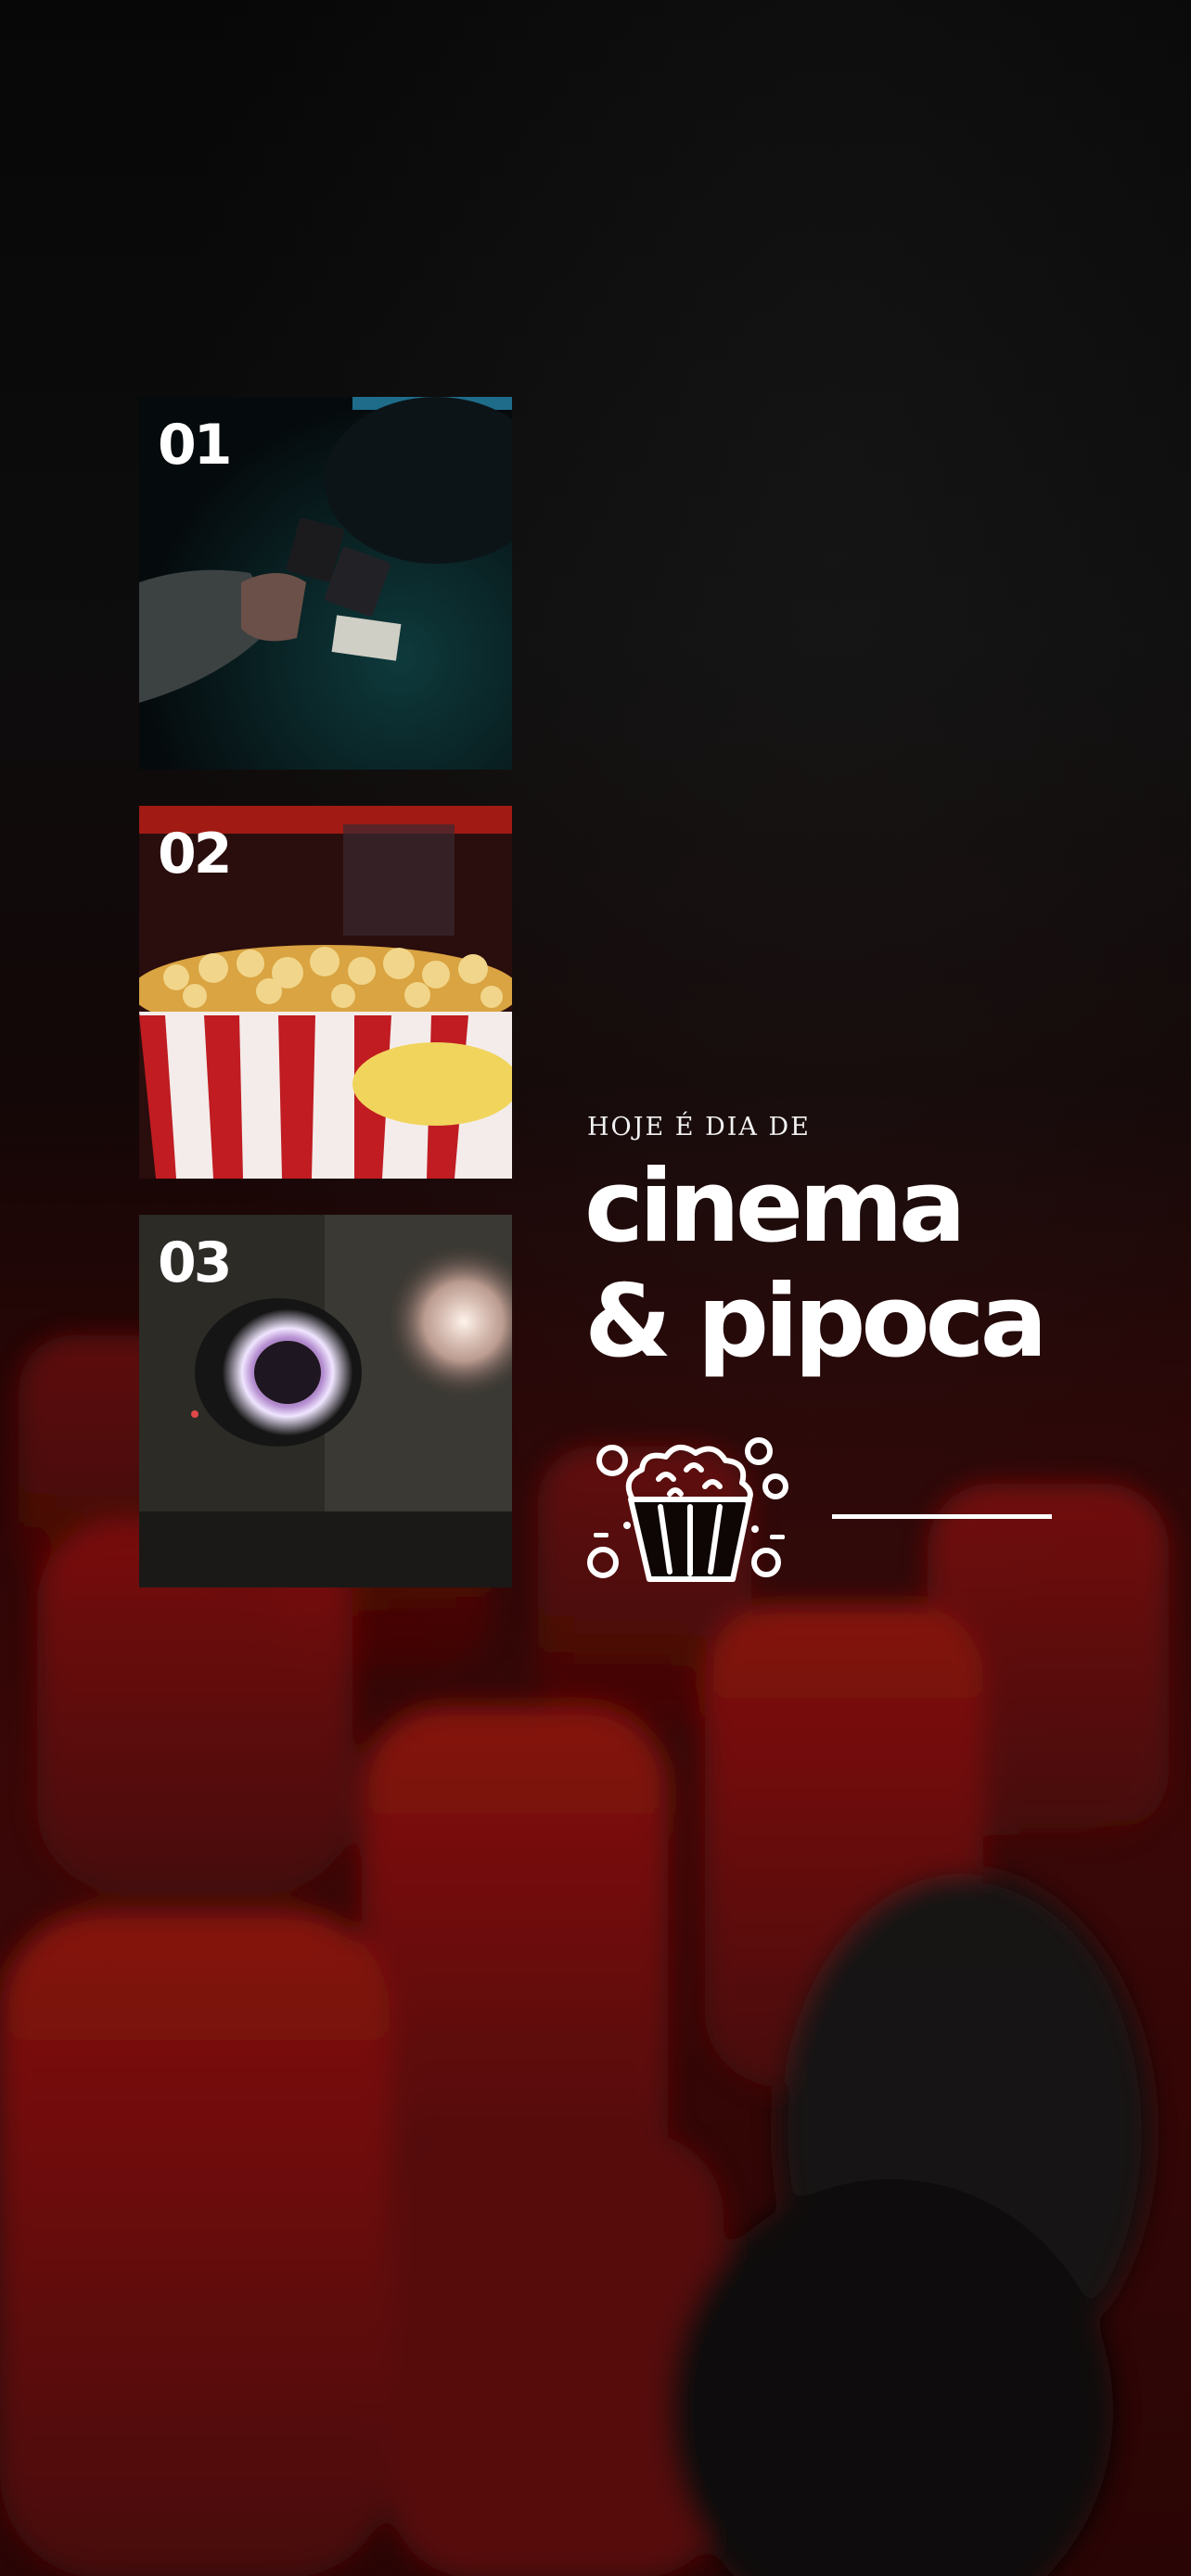 The width and height of the screenshot is (1191, 2576). Describe the element at coordinates (699, 1127) in the screenshot. I see `headline-kicker: HOJE É DIA DE` at that location.